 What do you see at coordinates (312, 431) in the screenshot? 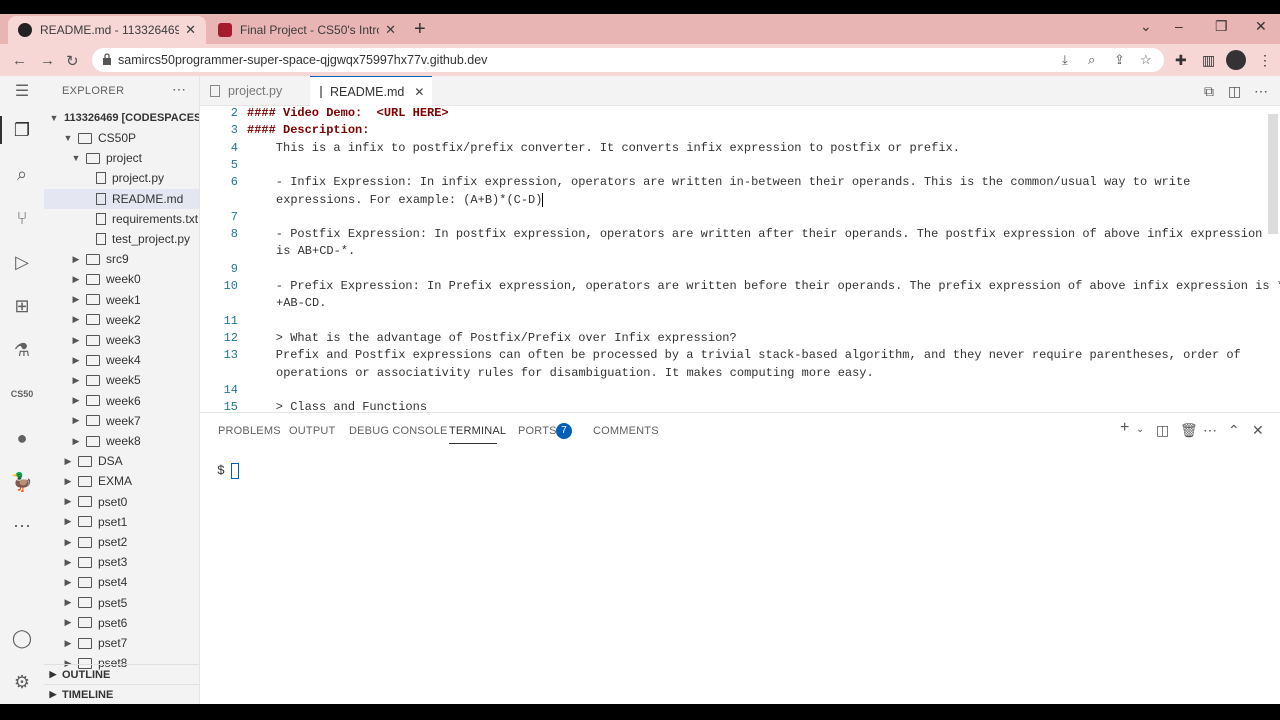
I see `tab-output: OUTPUT` at bounding box center [312, 431].